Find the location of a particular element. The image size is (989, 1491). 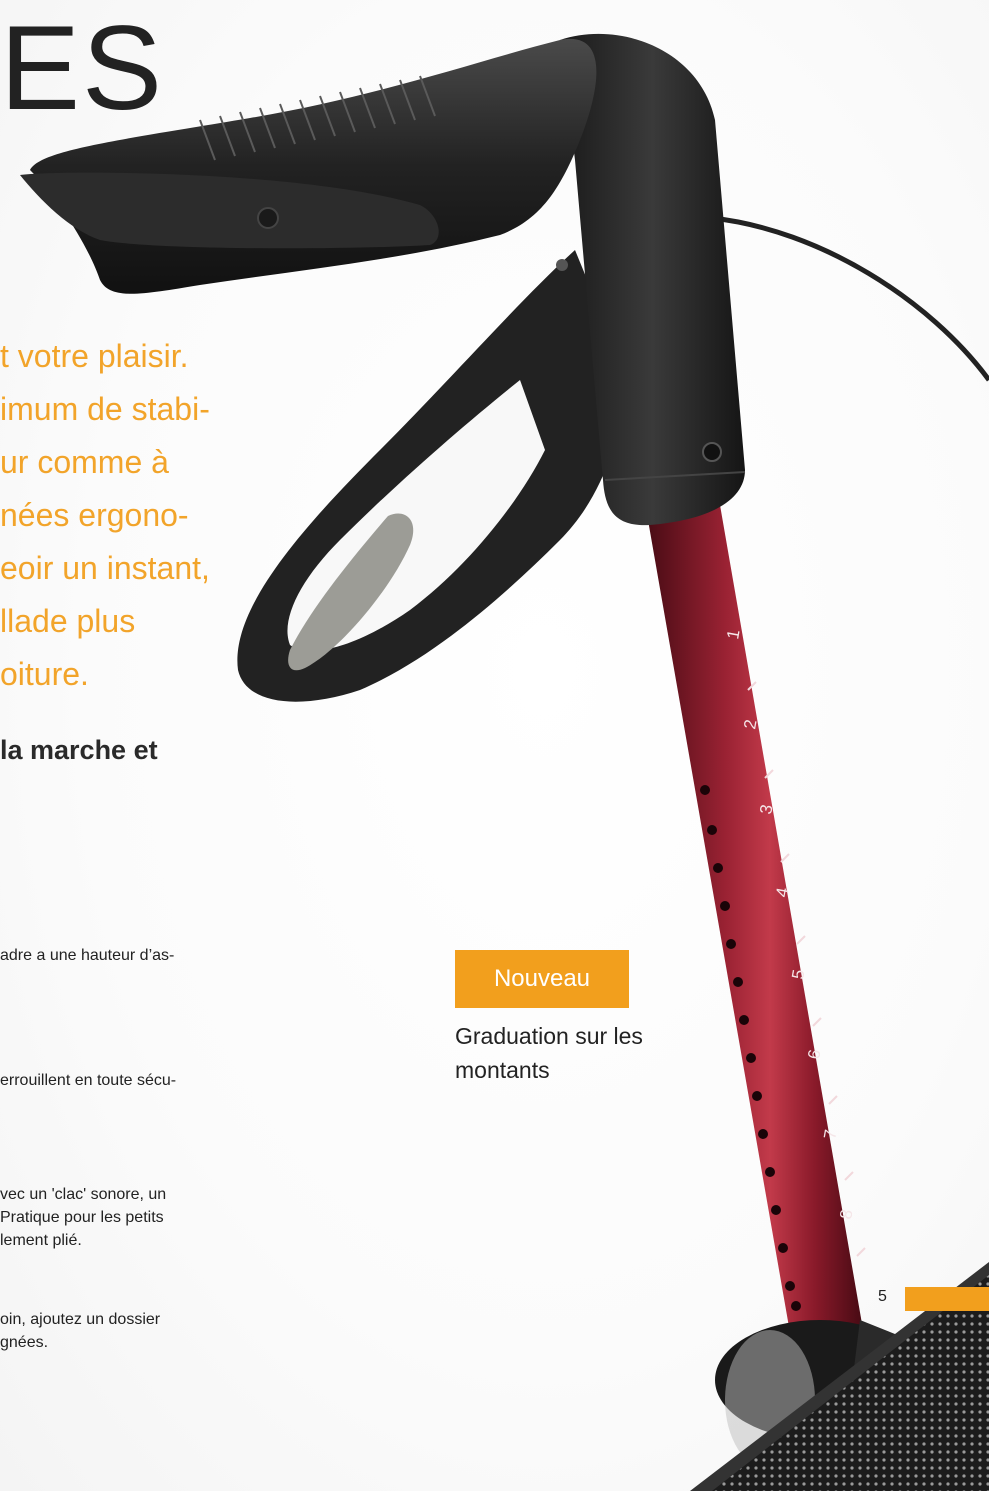

new-badge: Nouveau is located at coordinates (542, 979).